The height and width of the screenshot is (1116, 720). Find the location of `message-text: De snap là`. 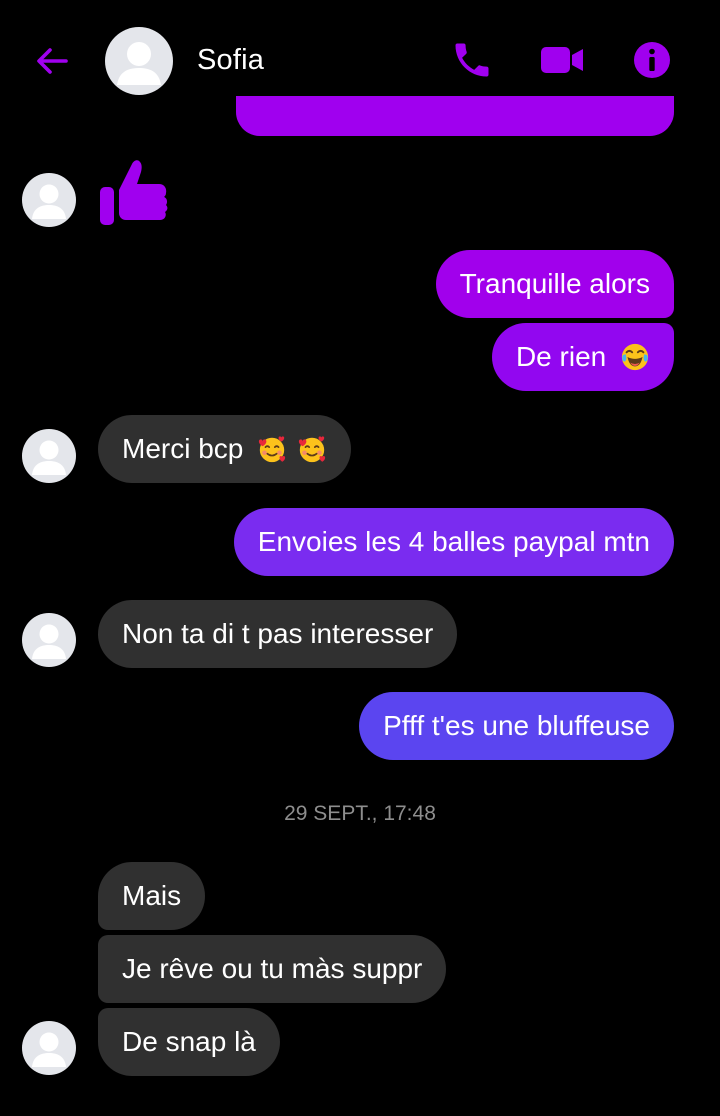

message-text: De snap là is located at coordinates (189, 1041).